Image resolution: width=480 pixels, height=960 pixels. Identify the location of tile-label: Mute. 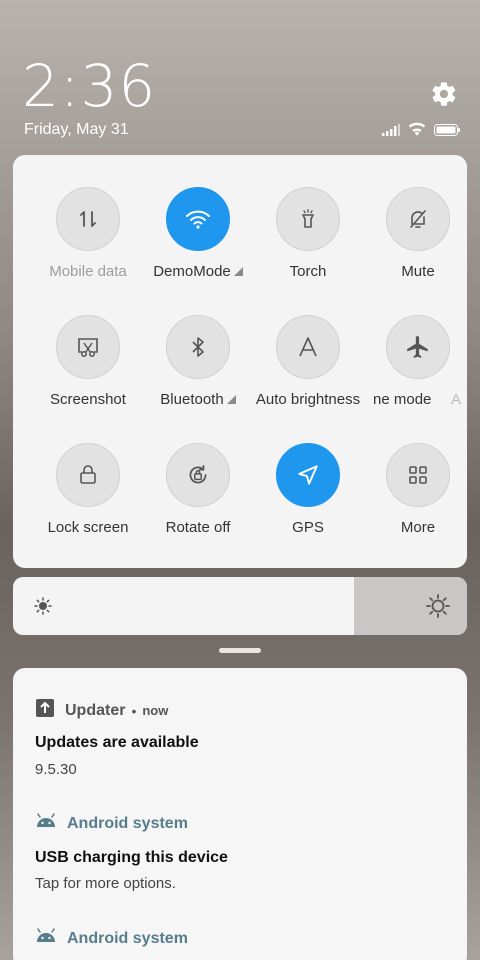
(418, 271).